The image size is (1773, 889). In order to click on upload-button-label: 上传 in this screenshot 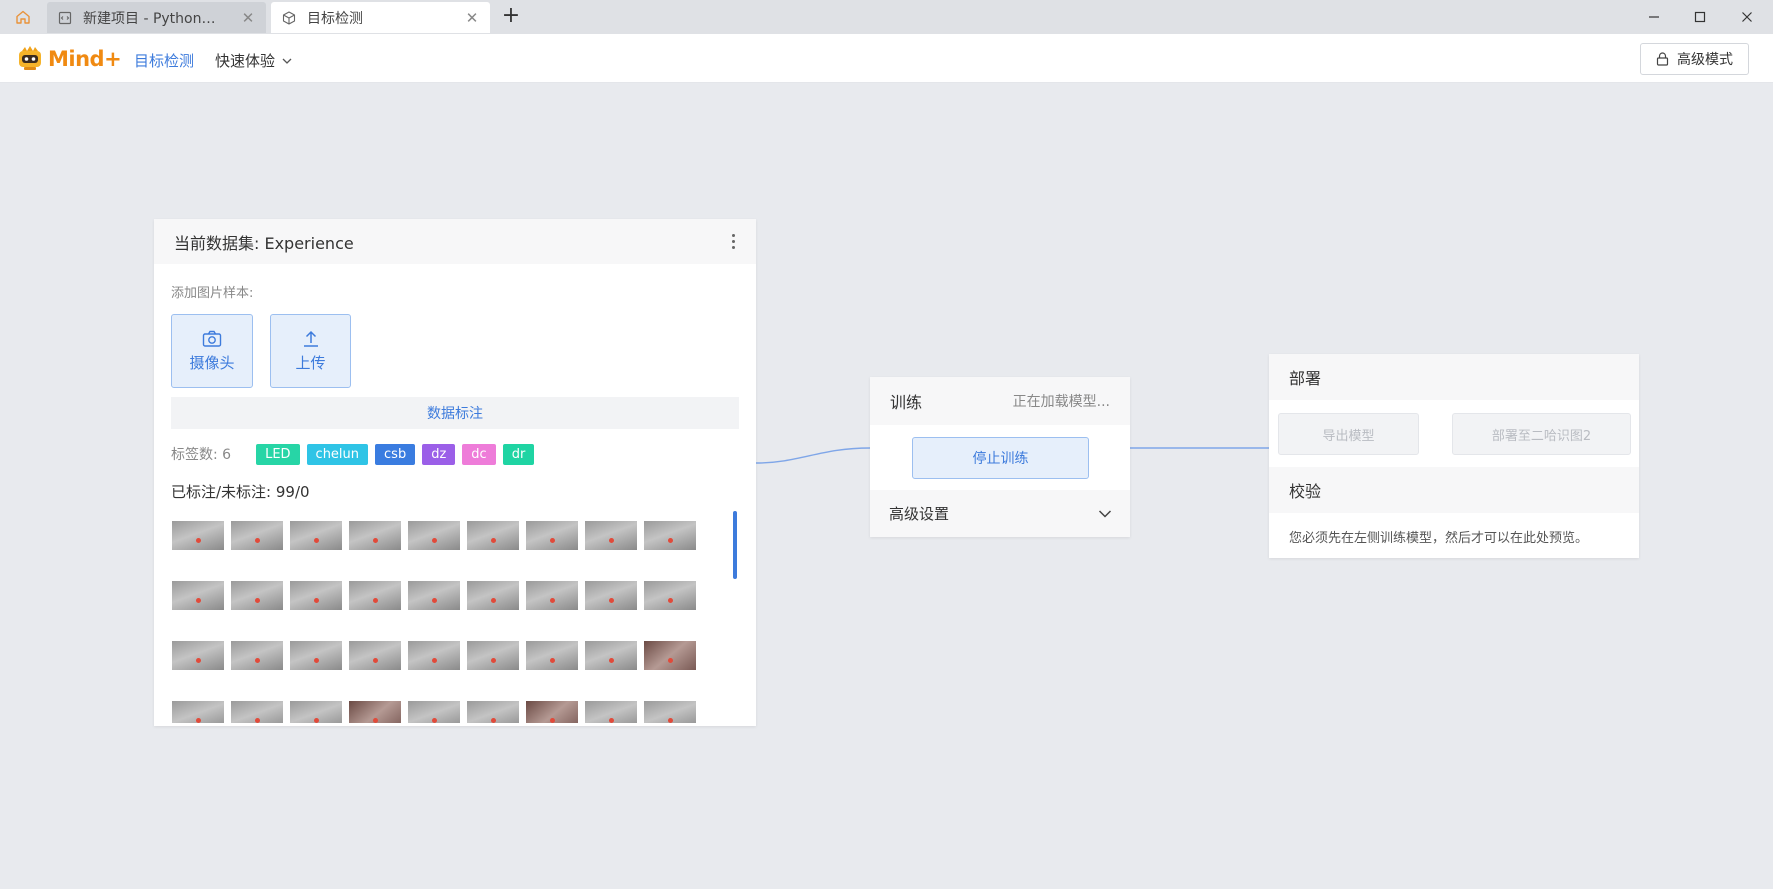, I will do `click(310, 362)`.